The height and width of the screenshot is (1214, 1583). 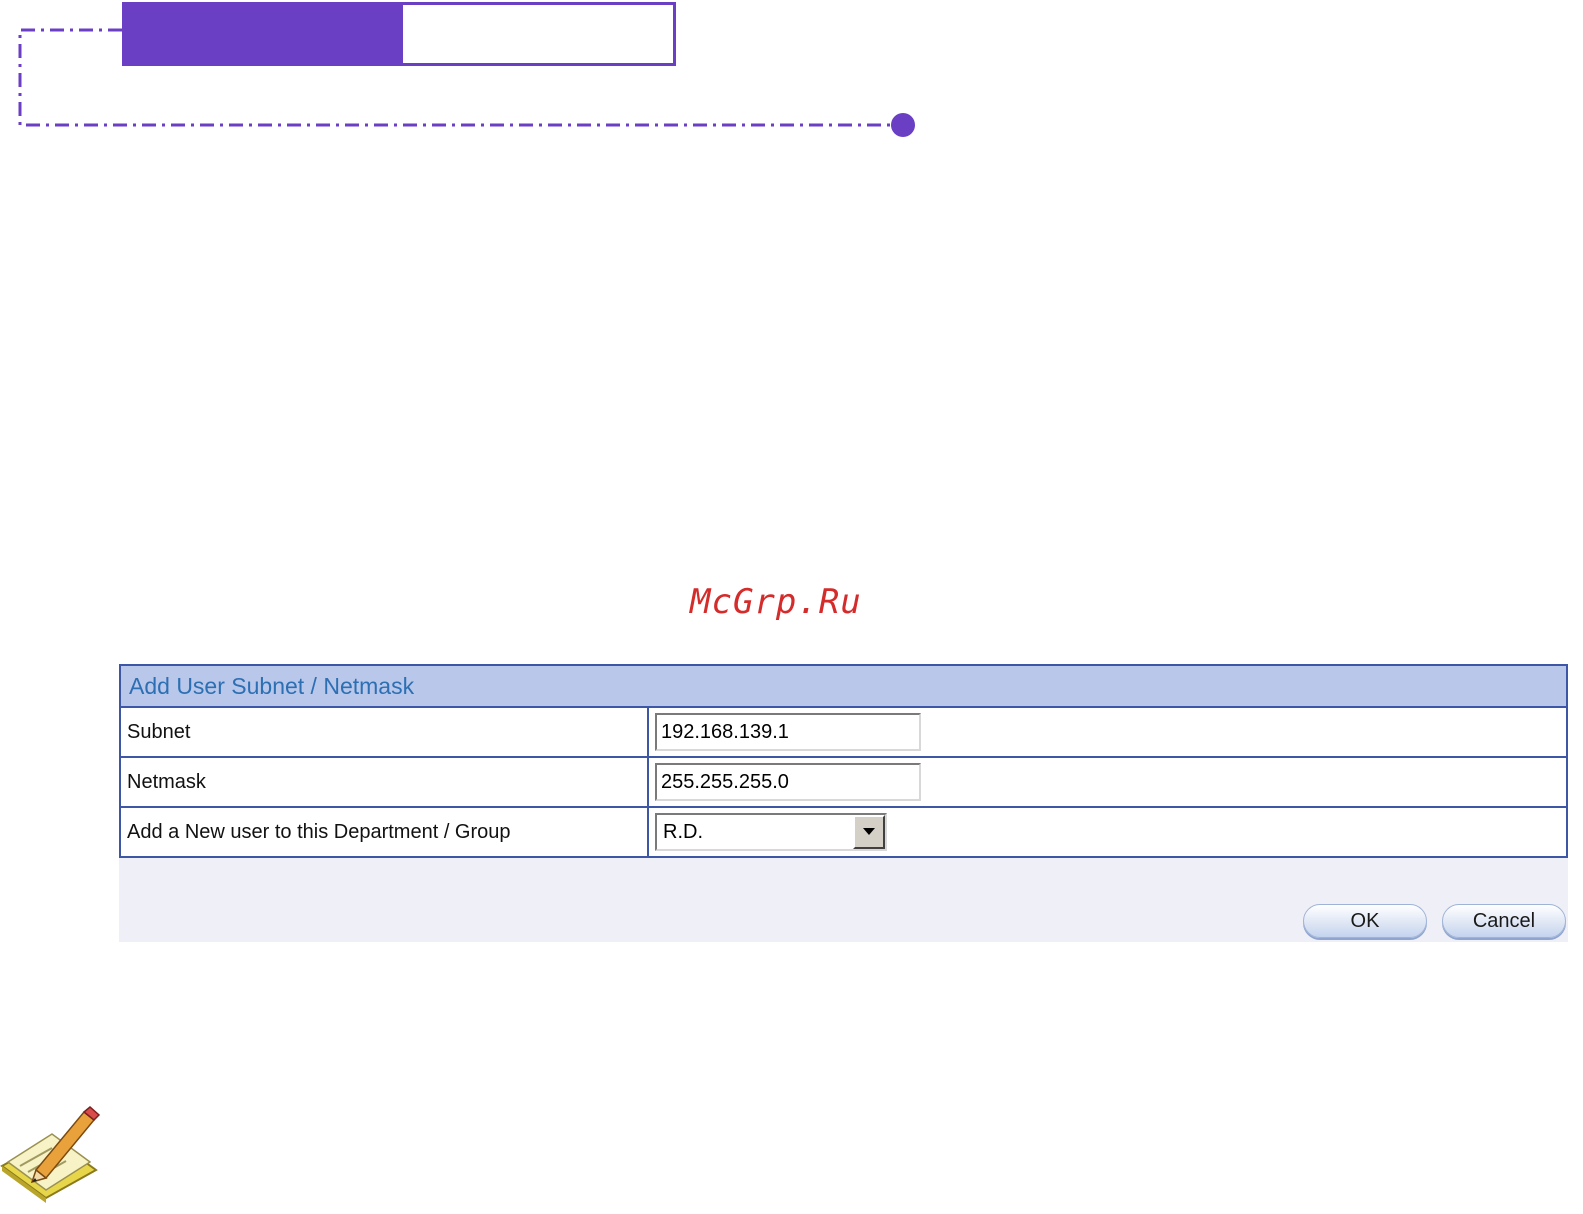 What do you see at coordinates (903, 125) in the screenshot?
I see `connector-dot` at bounding box center [903, 125].